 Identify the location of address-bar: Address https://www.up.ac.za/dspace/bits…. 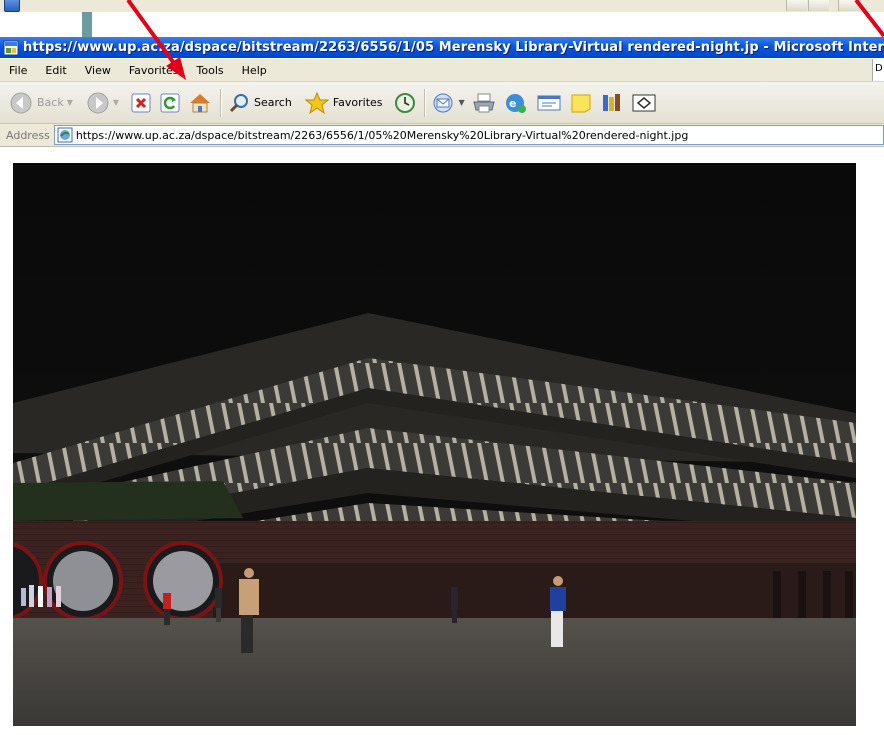
(442, 135).